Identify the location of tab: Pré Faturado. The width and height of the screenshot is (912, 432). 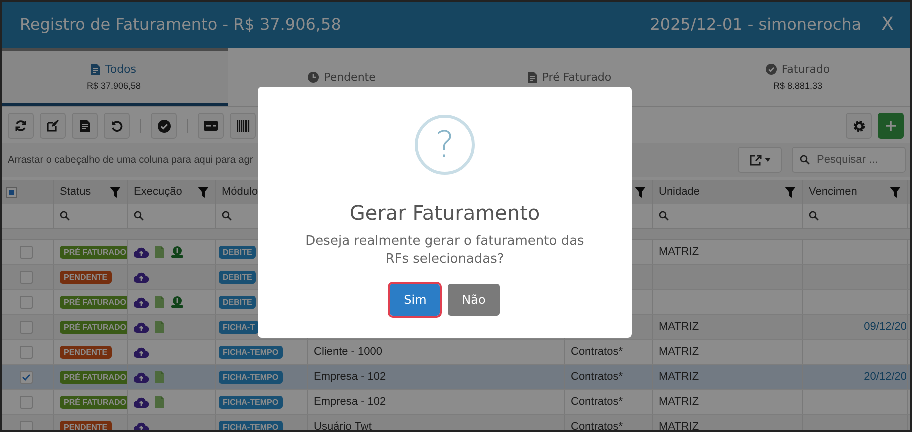
(570, 77).